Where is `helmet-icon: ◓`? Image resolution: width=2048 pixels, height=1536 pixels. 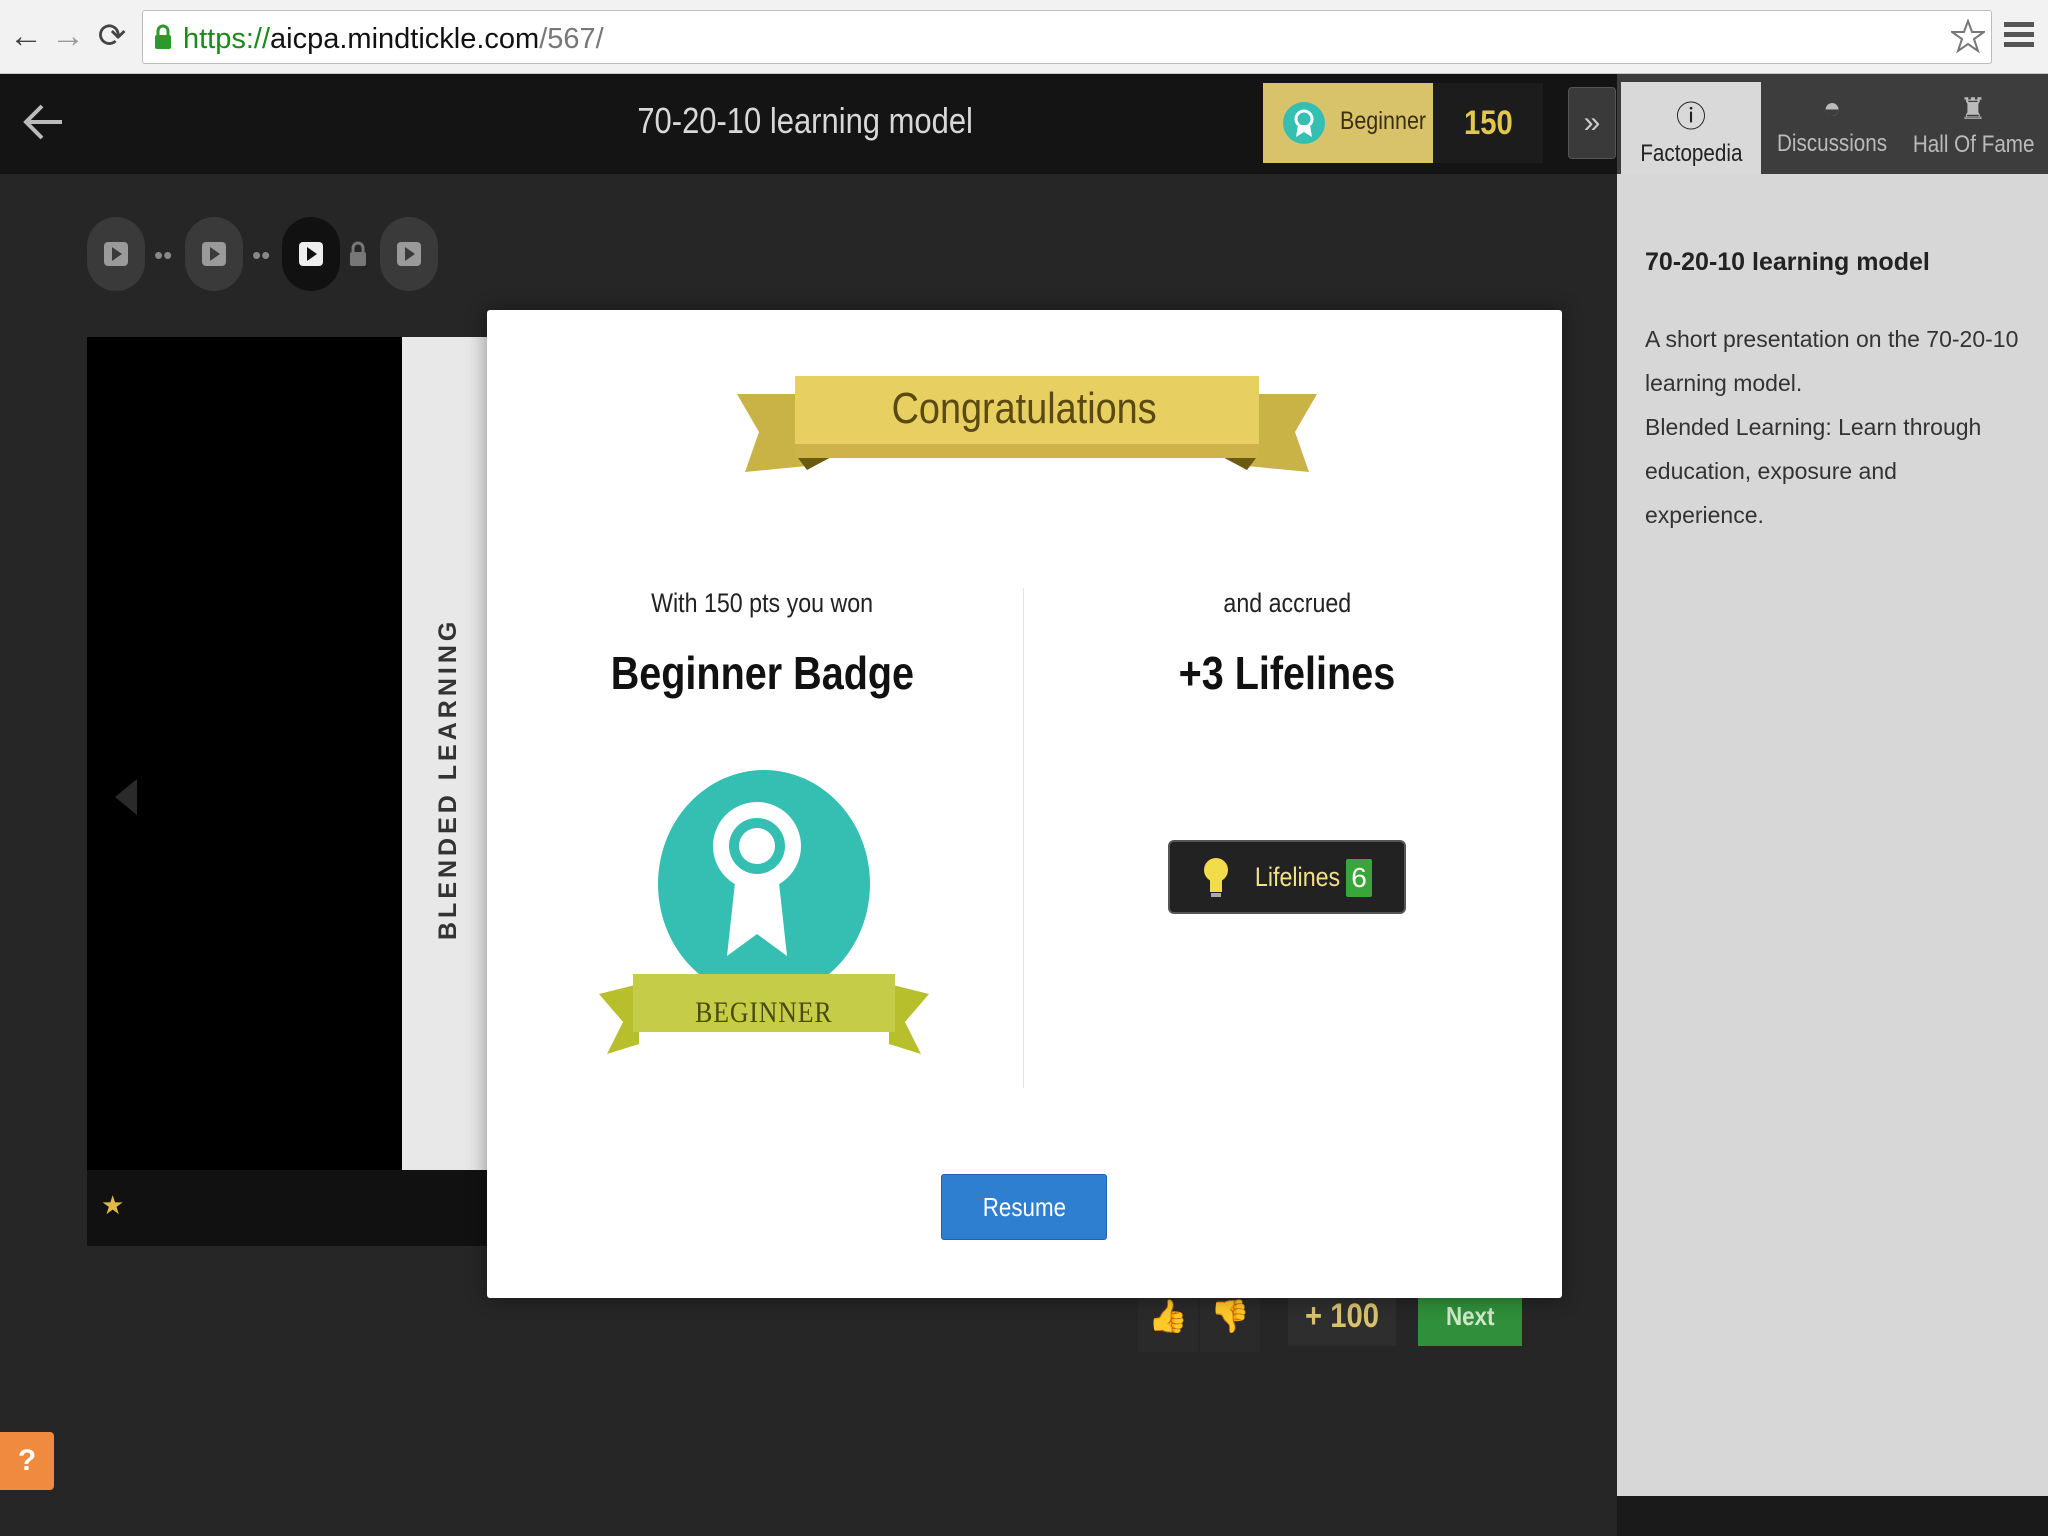
helmet-icon: ◓ is located at coordinates (1832, 108).